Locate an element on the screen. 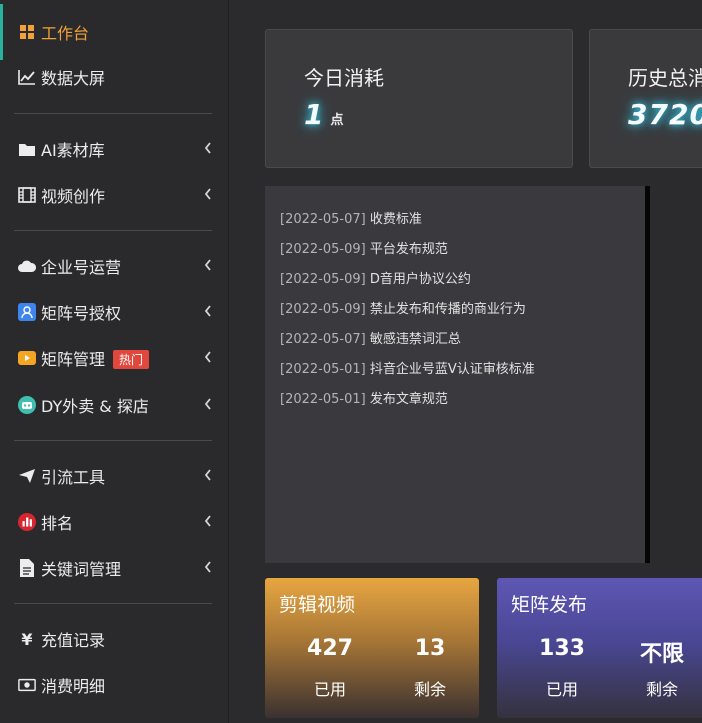 This screenshot has width=702, height=723. windows-icon is located at coordinates (27, 32).